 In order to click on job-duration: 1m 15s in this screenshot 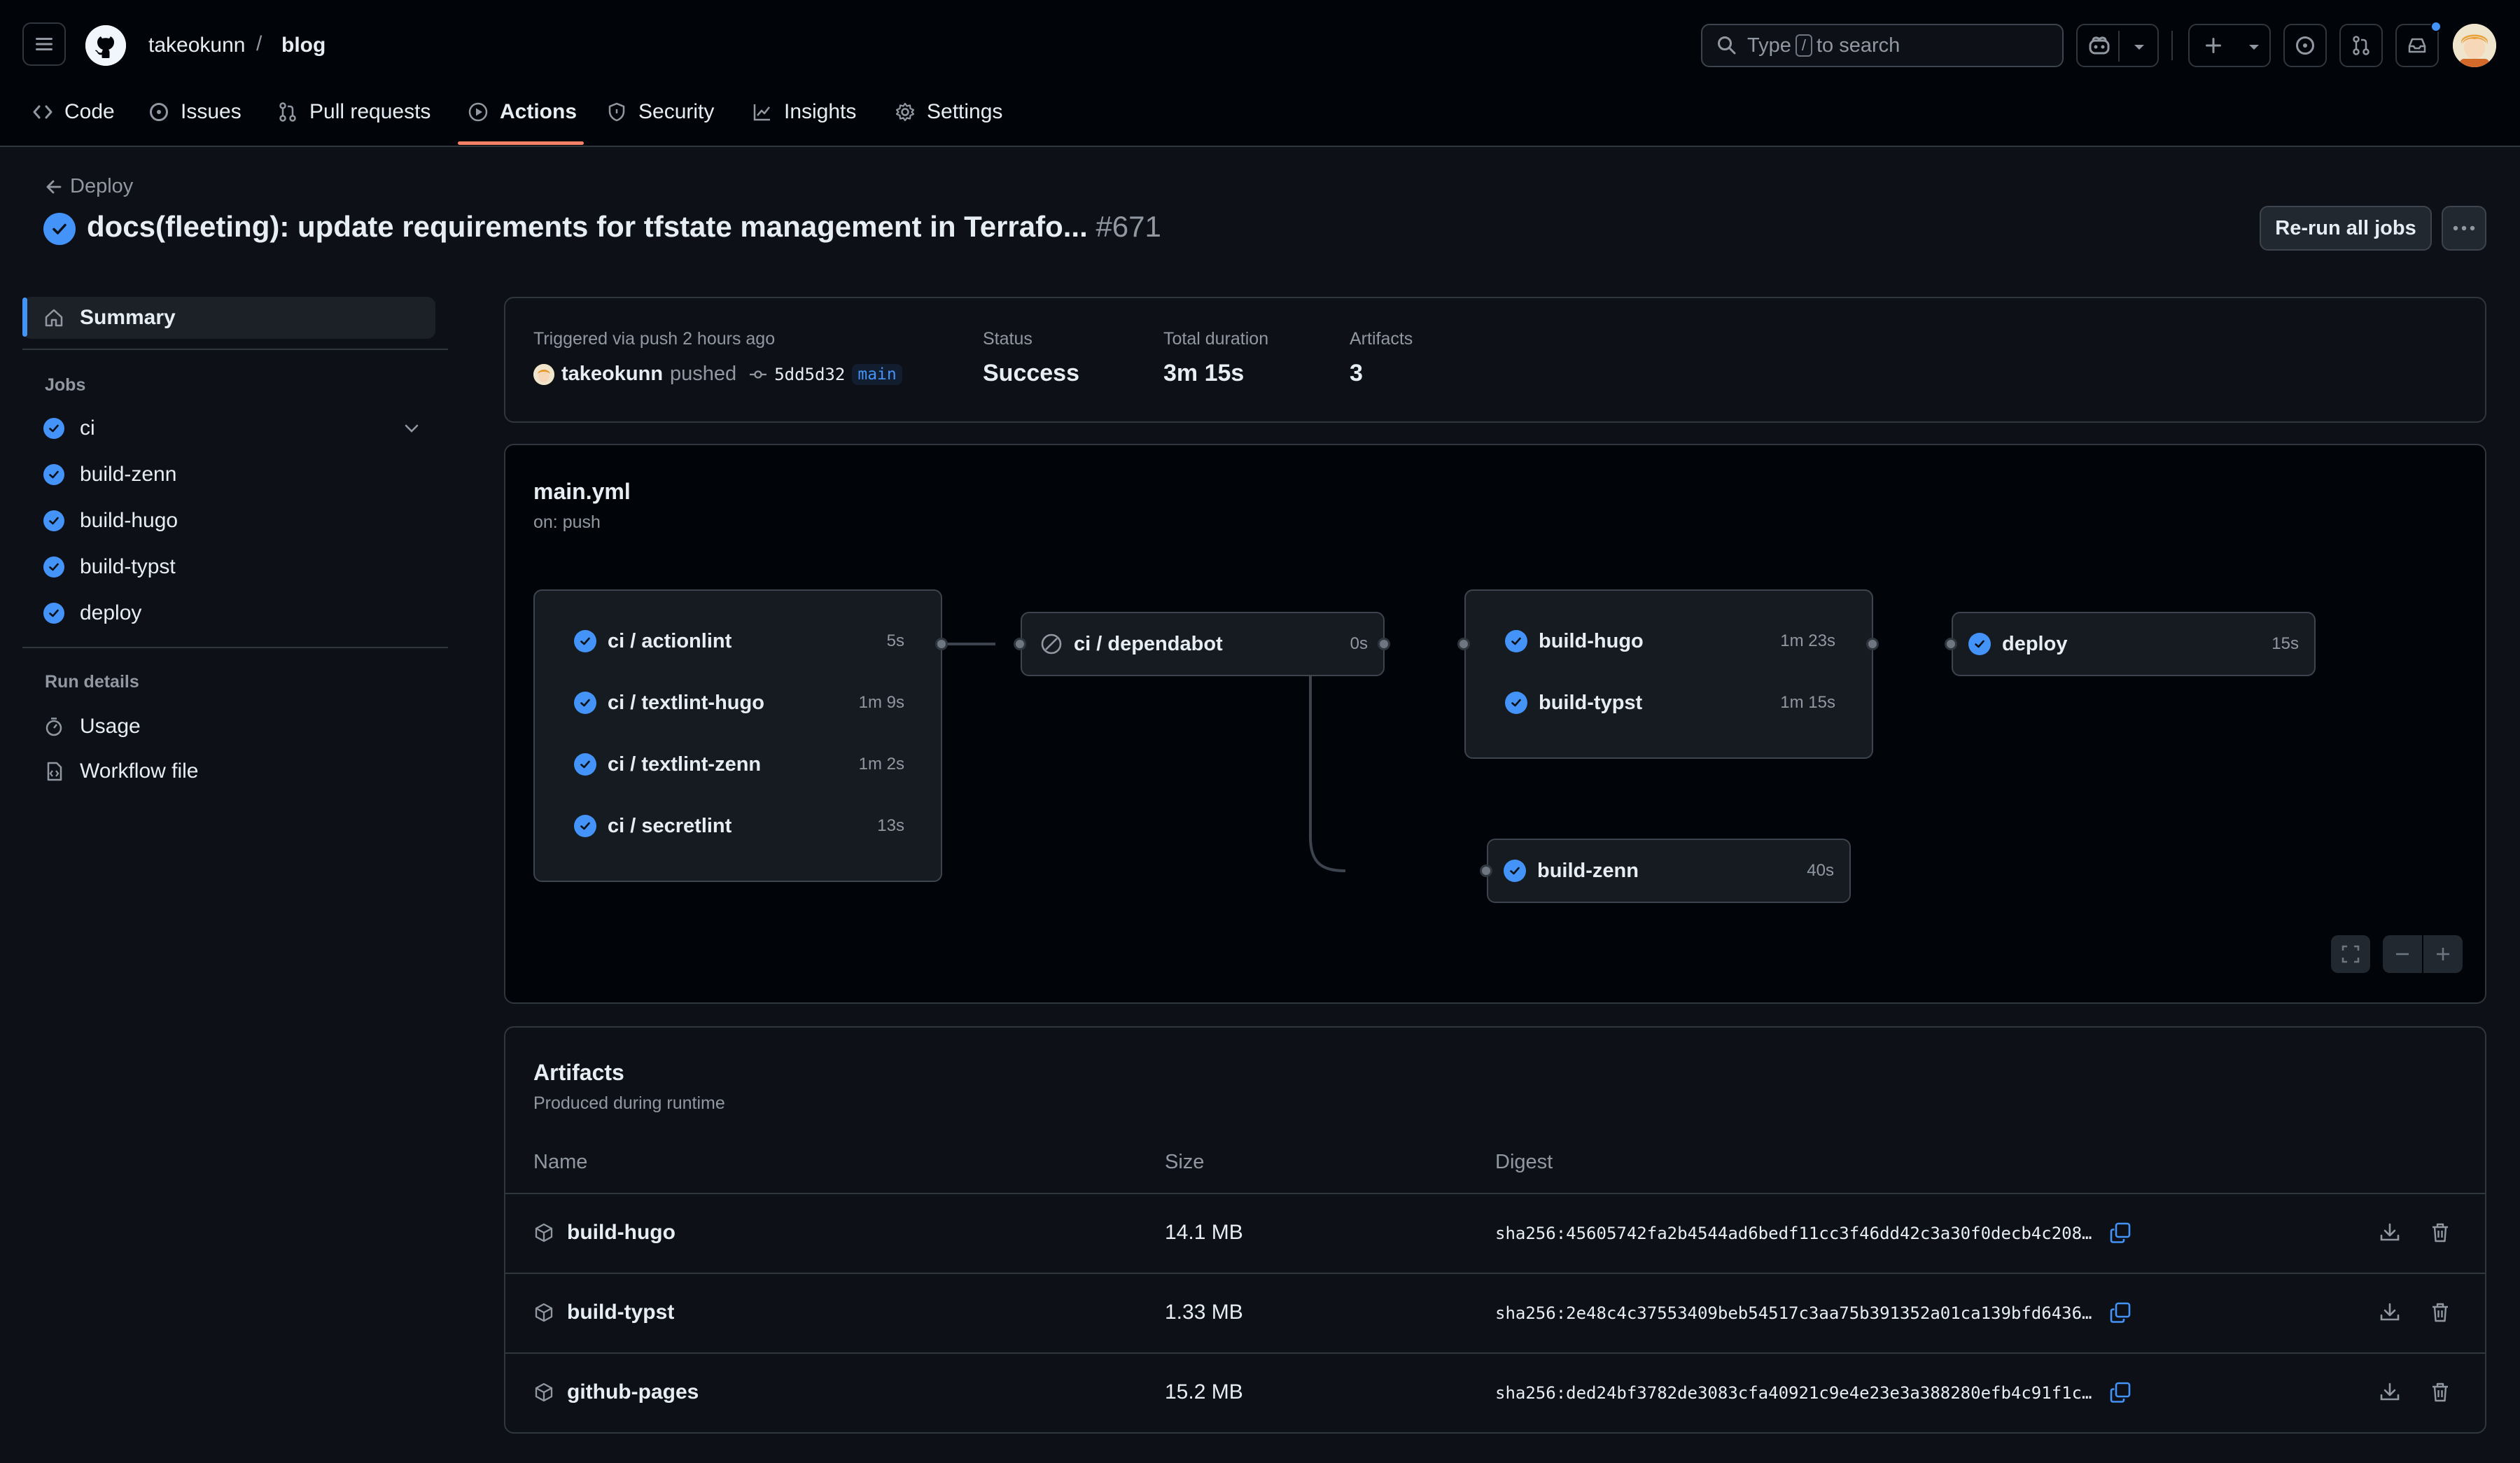, I will do `click(1807, 702)`.